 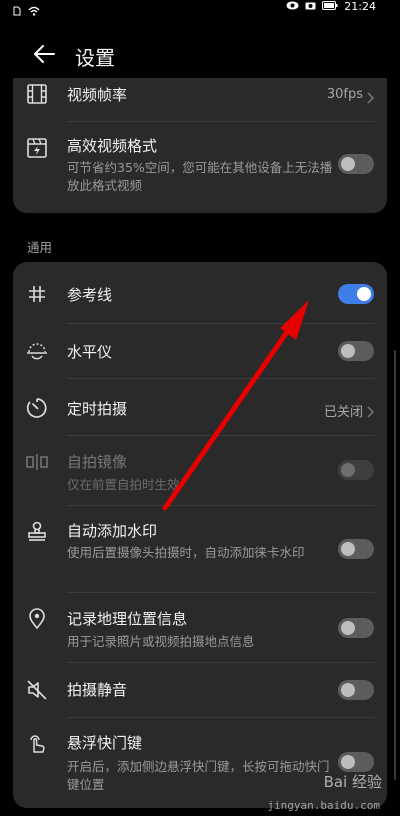 What do you see at coordinates (37, 148) in the screenshot?
I see `video-format-icon` at bounding box center [37, 148].